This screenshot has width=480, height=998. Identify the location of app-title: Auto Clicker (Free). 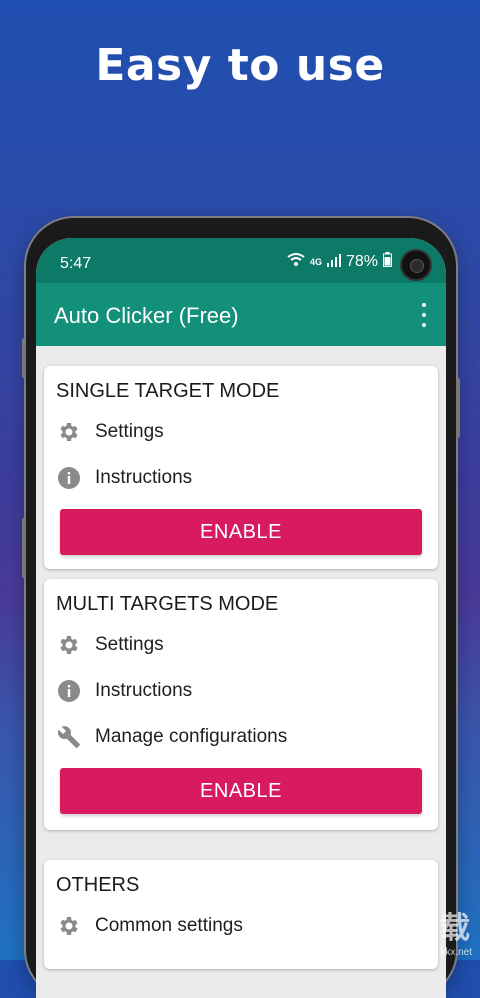
(146, 315).